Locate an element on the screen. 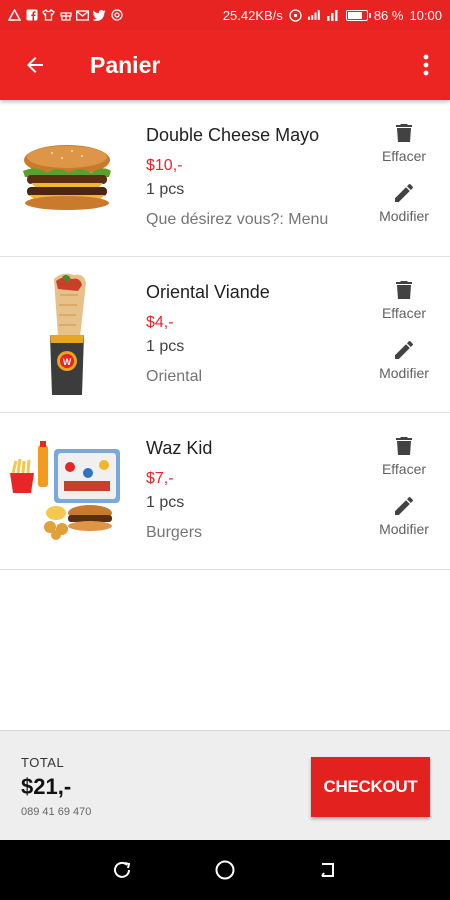 This screenshot has height=900, width=450. status-bar: 25.42KB/s 86 % 10:00 is located at coordinates (225, 15).